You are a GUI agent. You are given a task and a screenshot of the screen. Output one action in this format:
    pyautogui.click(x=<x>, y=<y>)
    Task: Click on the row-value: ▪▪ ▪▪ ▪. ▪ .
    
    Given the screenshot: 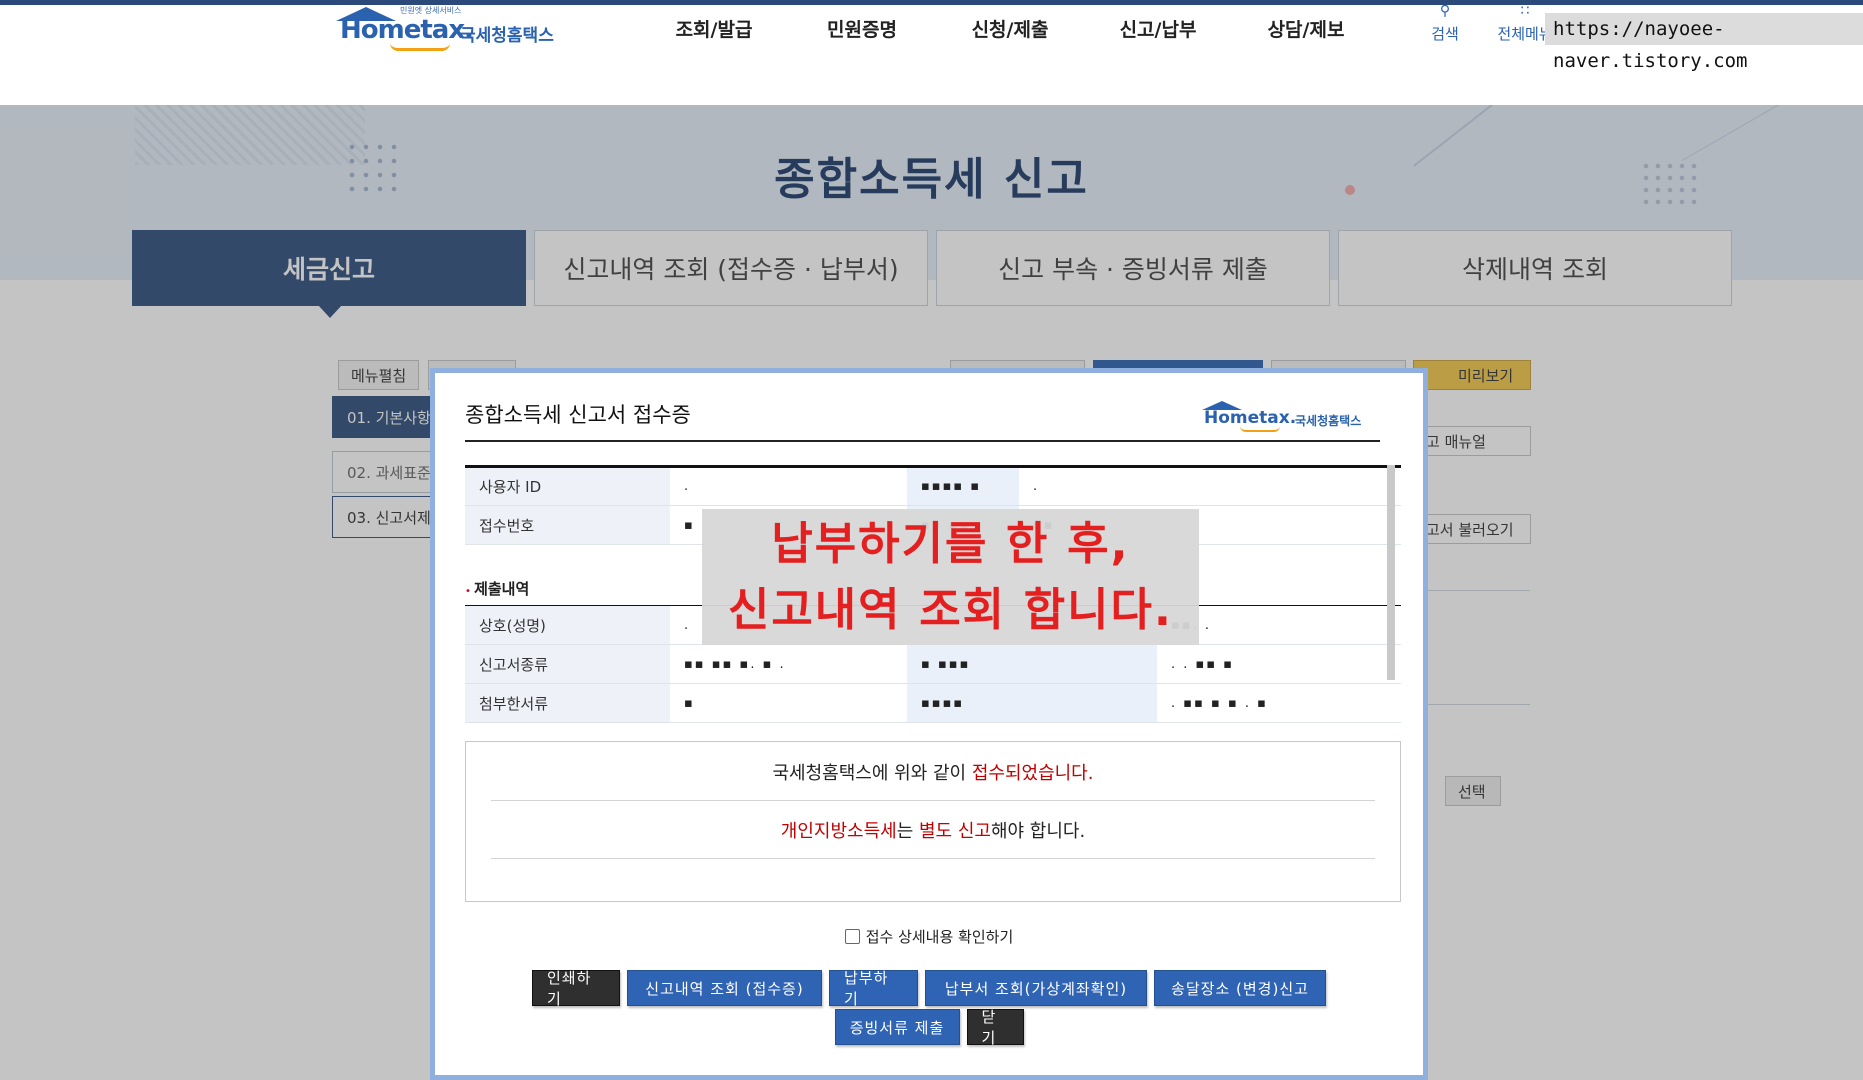 What is the action you would take?
    pyautogui.click(x=788, y=664)
    